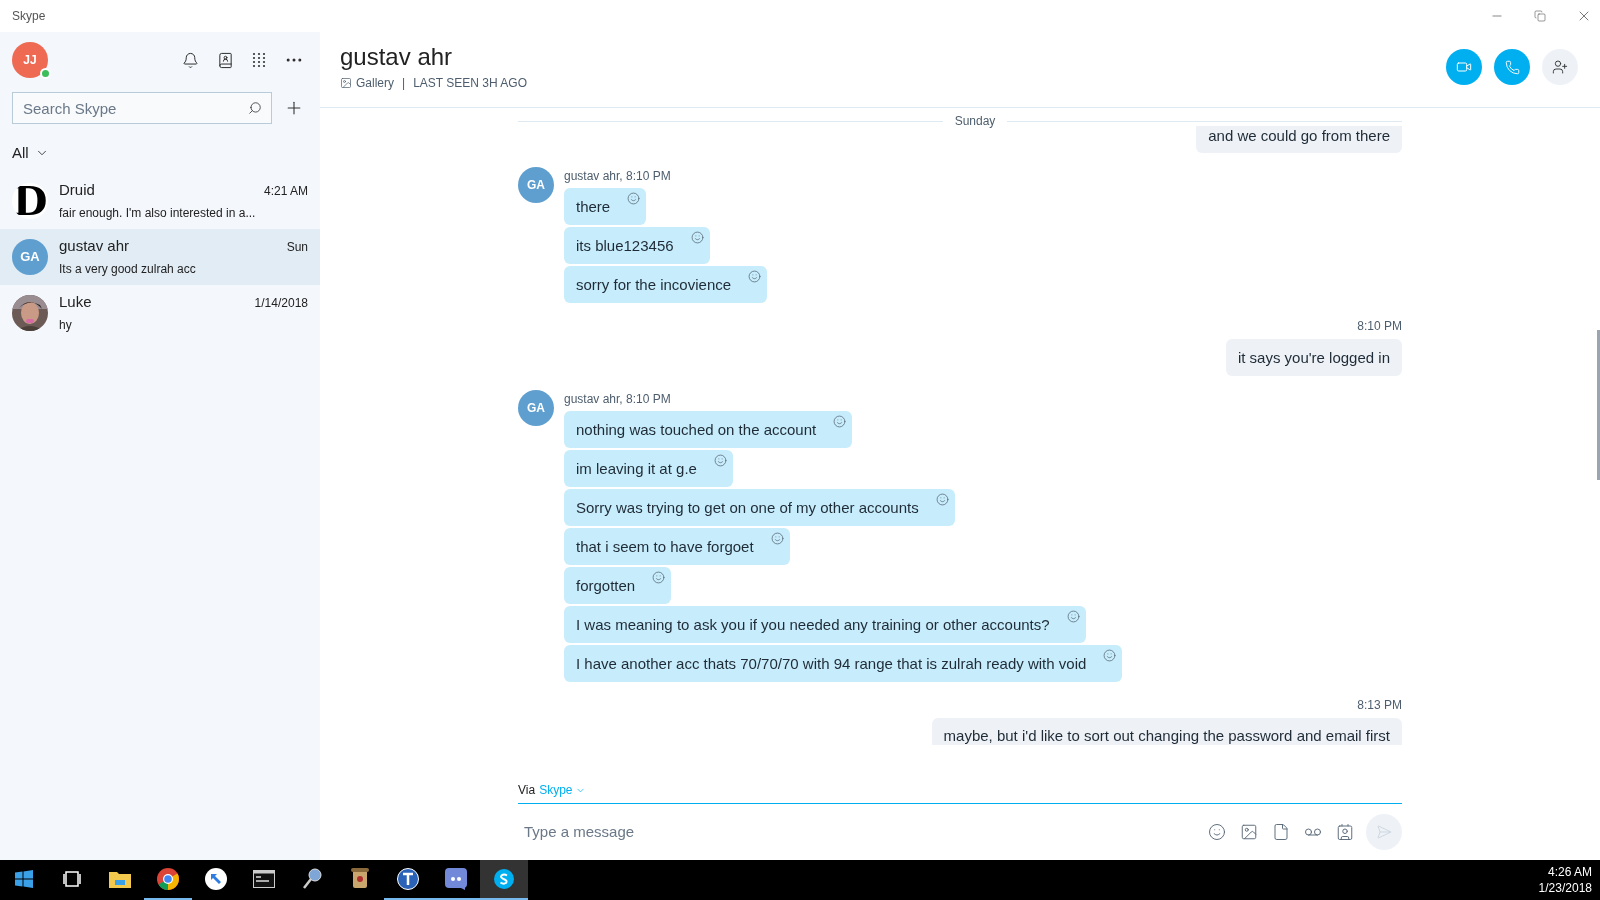 The width and height of the screenshot is (1600, 900). I want to click on add-people-button, so click(1560, 67).